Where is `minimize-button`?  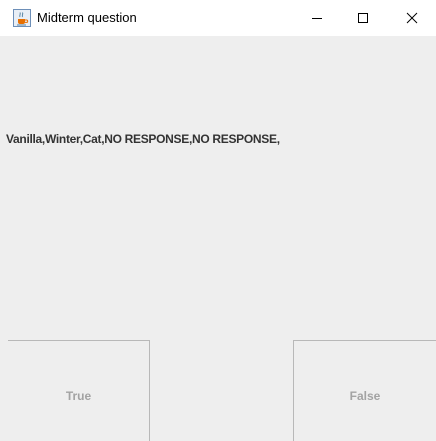 minimize-button is located at coordinates (317, 18).